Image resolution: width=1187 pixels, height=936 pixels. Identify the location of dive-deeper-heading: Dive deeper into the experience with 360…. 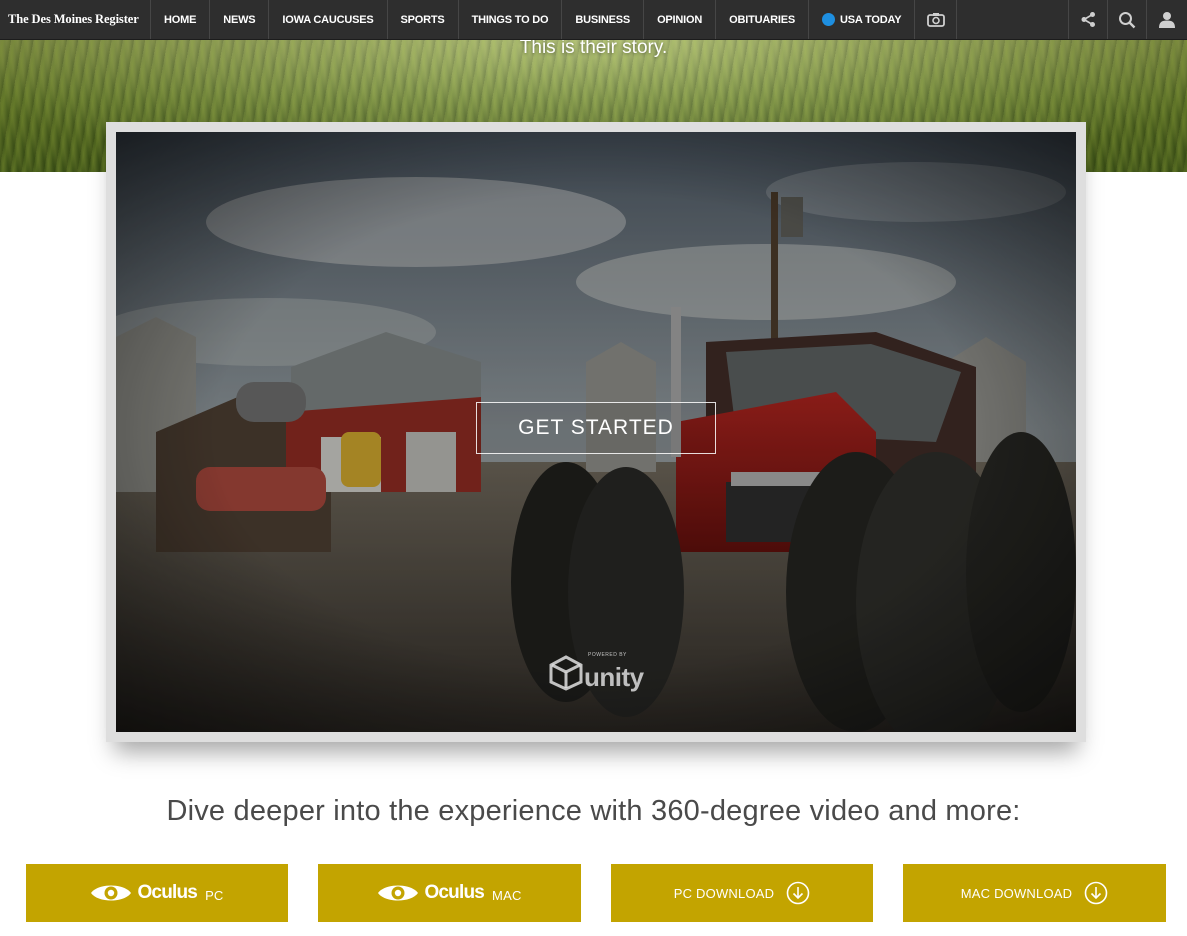
(593, 811).